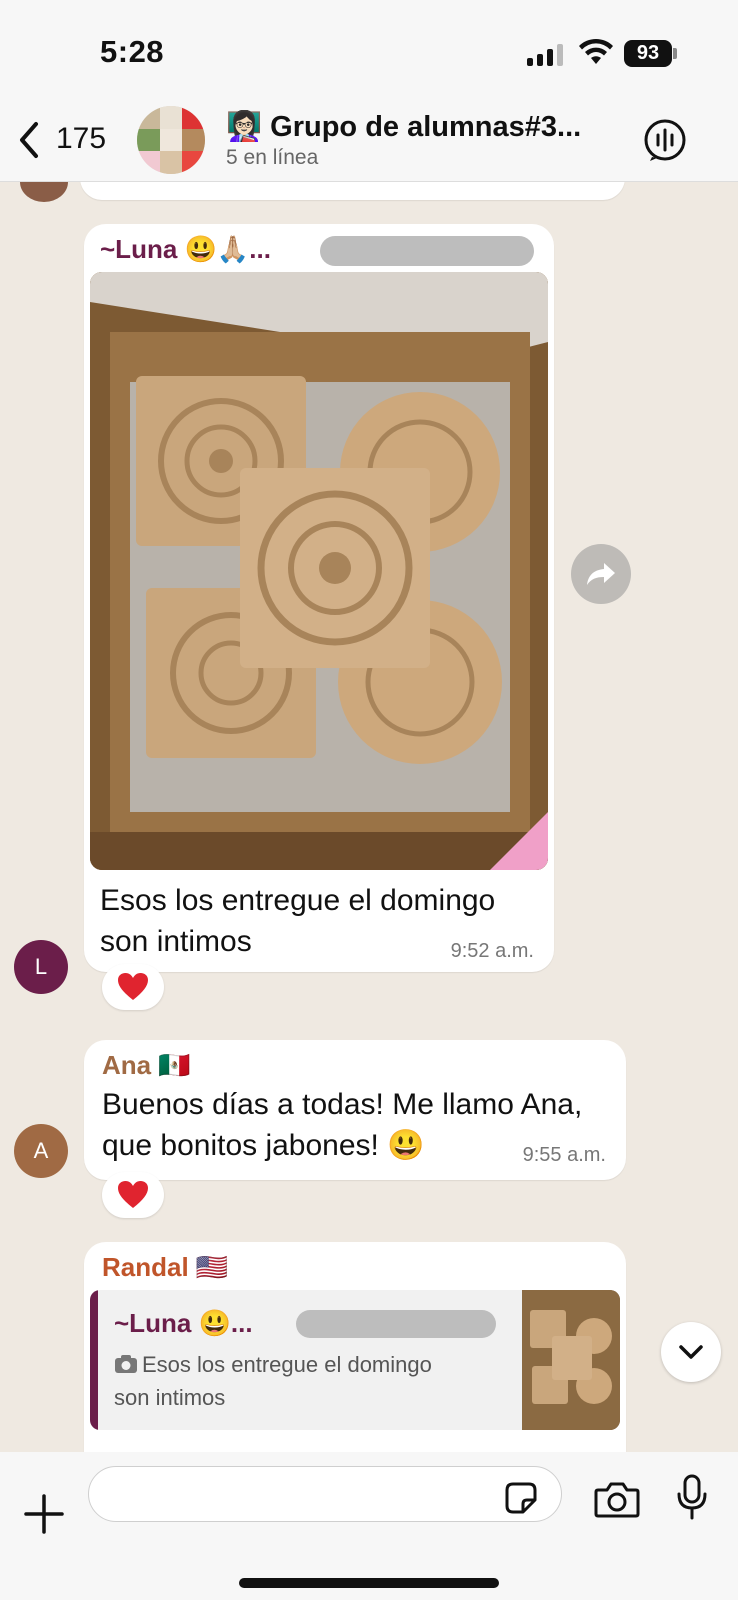 Image resolution: width=738 pixels, height=1600 pixels. Describe the element at coordinates (171, 140) in the screenshot. I see `group-avatar` at that location.